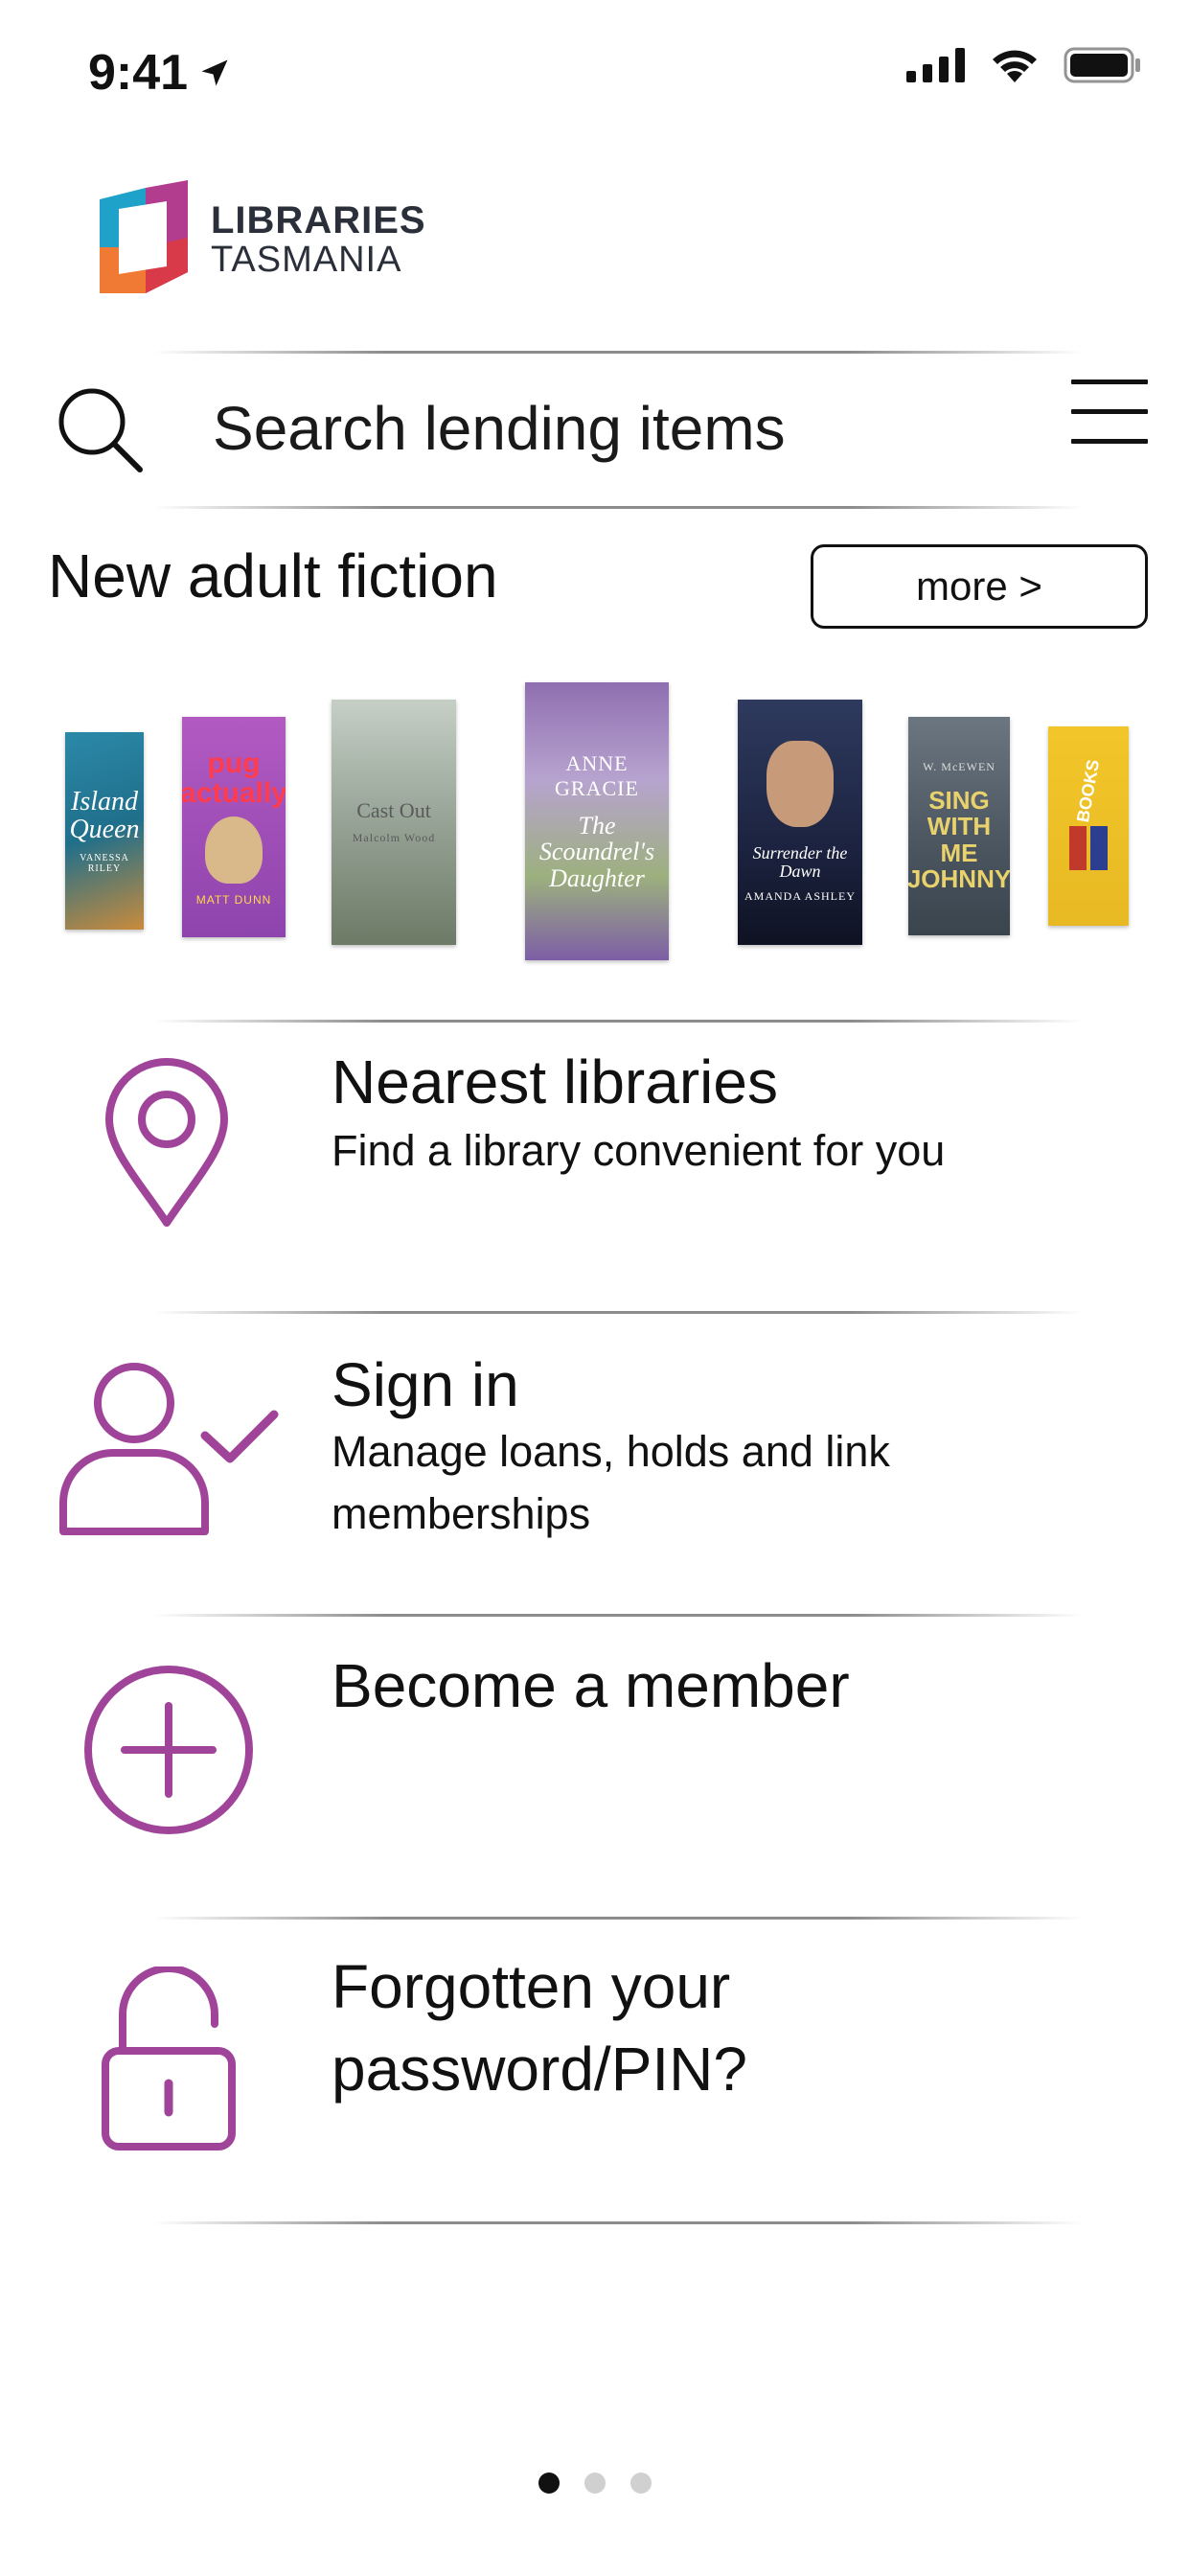  Describe the element at coordinates (168, 1750) in the screenshot. I see `plus-circle-icon` at that location.